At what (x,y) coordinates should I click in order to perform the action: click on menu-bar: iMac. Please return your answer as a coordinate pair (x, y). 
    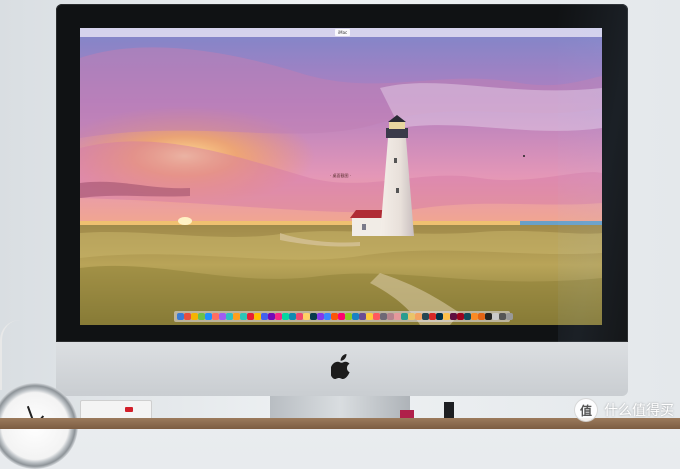
    Looking at the image, I should click on (341, 32).